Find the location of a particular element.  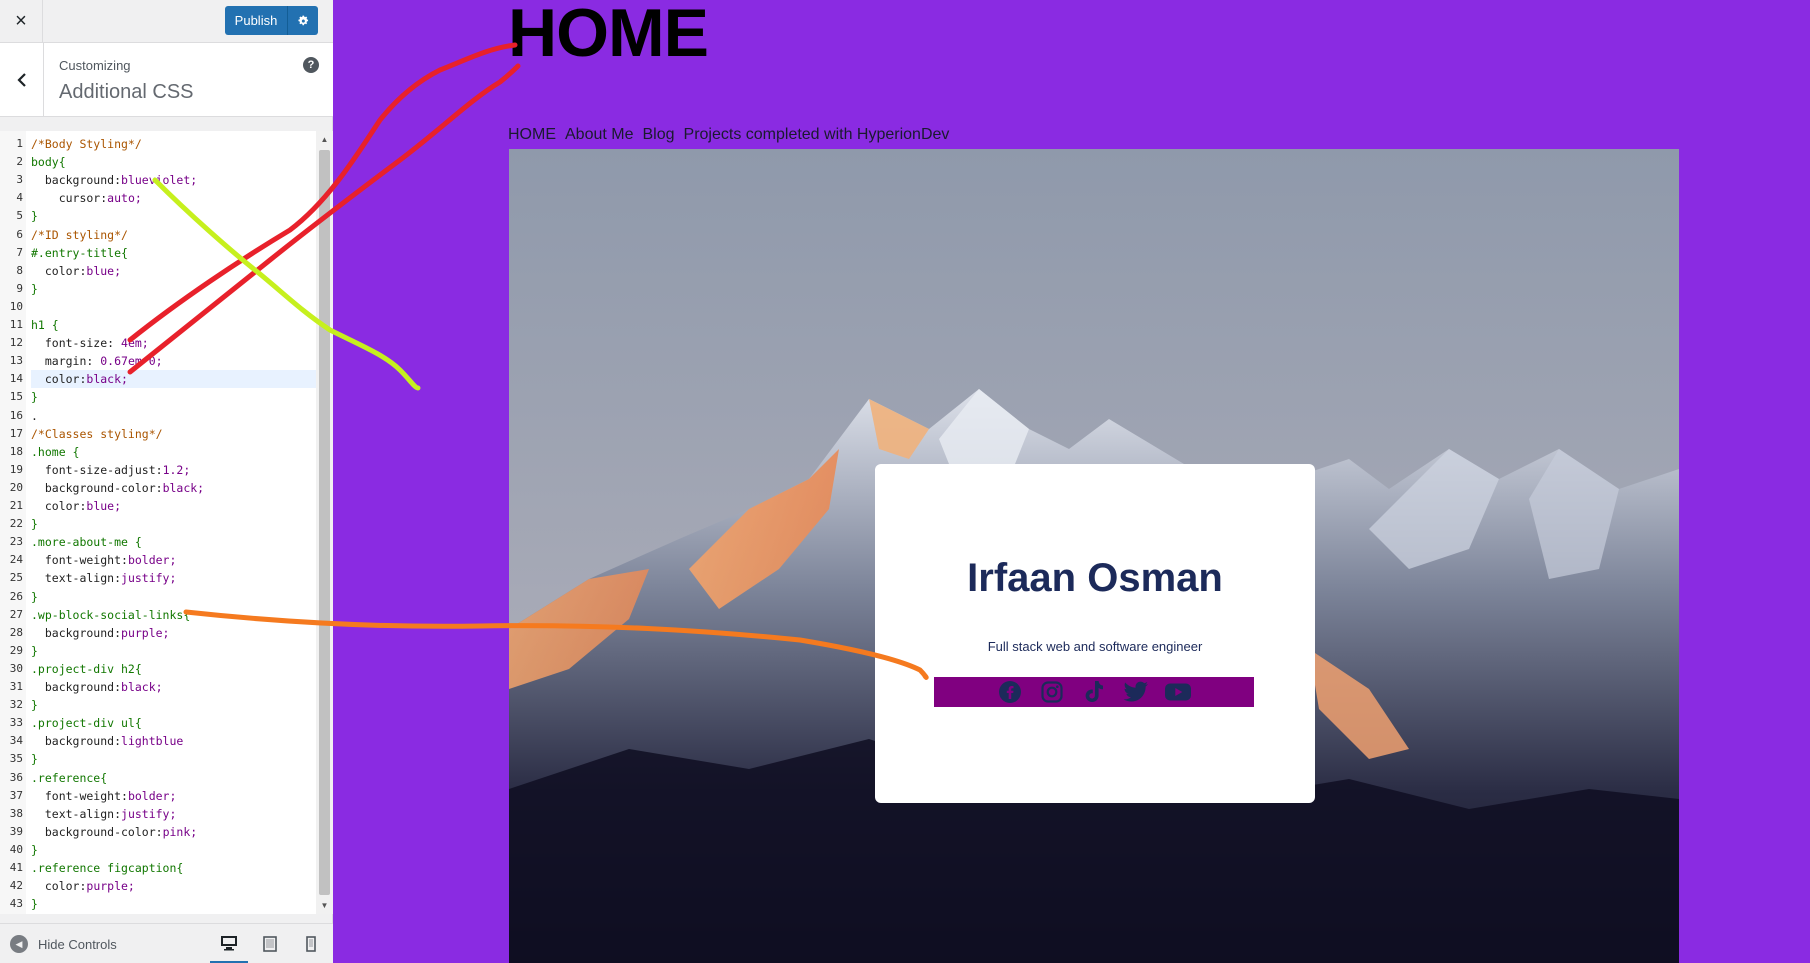

code-line: background:purple; is located at coordinates (174, 633).